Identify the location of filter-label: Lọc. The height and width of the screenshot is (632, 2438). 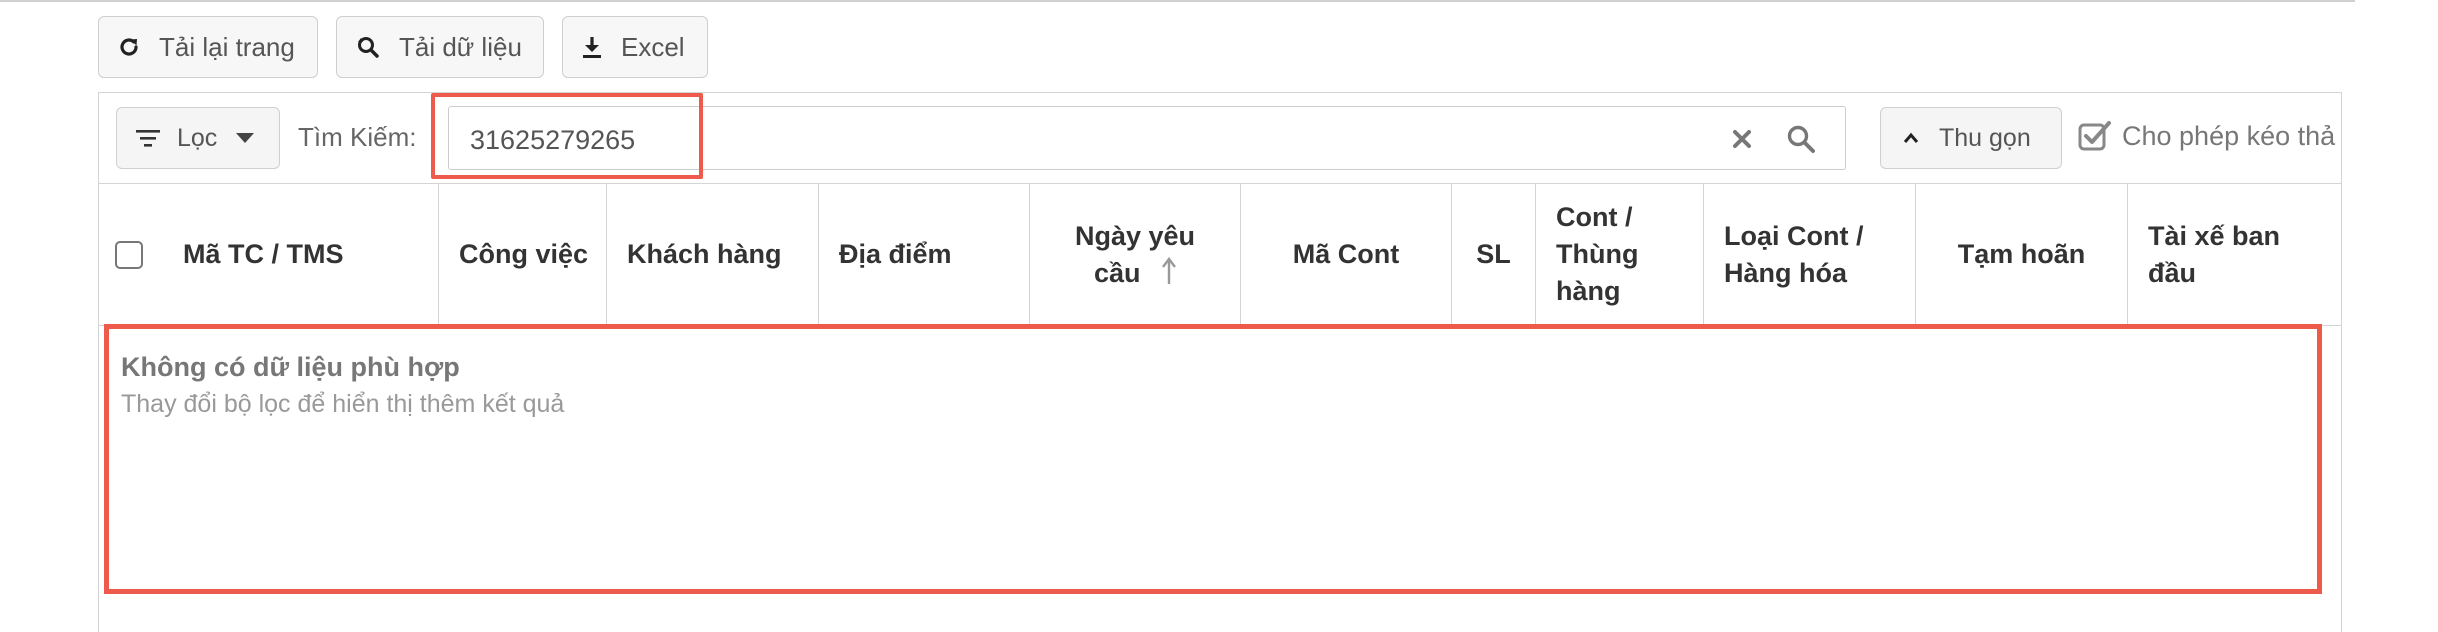
(197, 137).